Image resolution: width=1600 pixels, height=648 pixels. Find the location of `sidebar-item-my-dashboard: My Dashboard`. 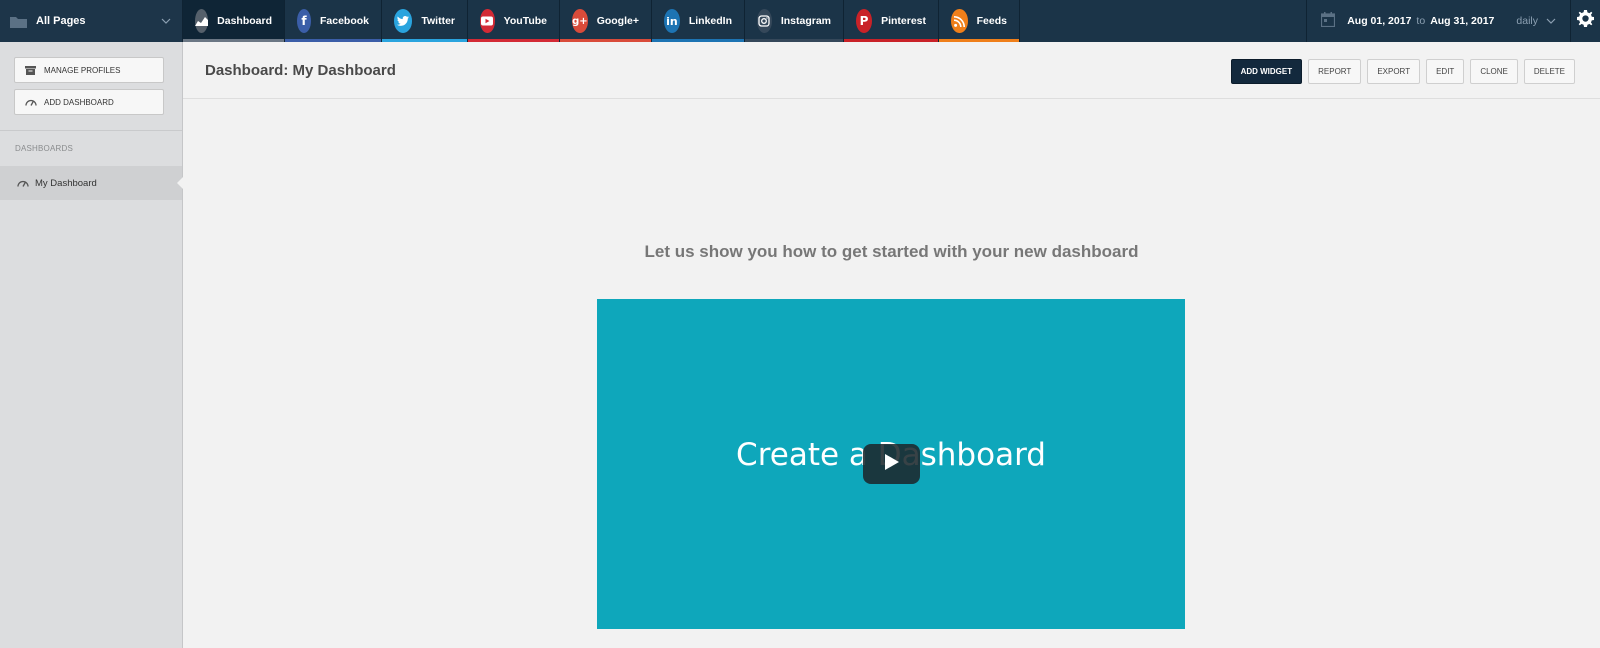

sidebar-item-my-dashboard: My Dashboard is located at coordinates (91, 183).